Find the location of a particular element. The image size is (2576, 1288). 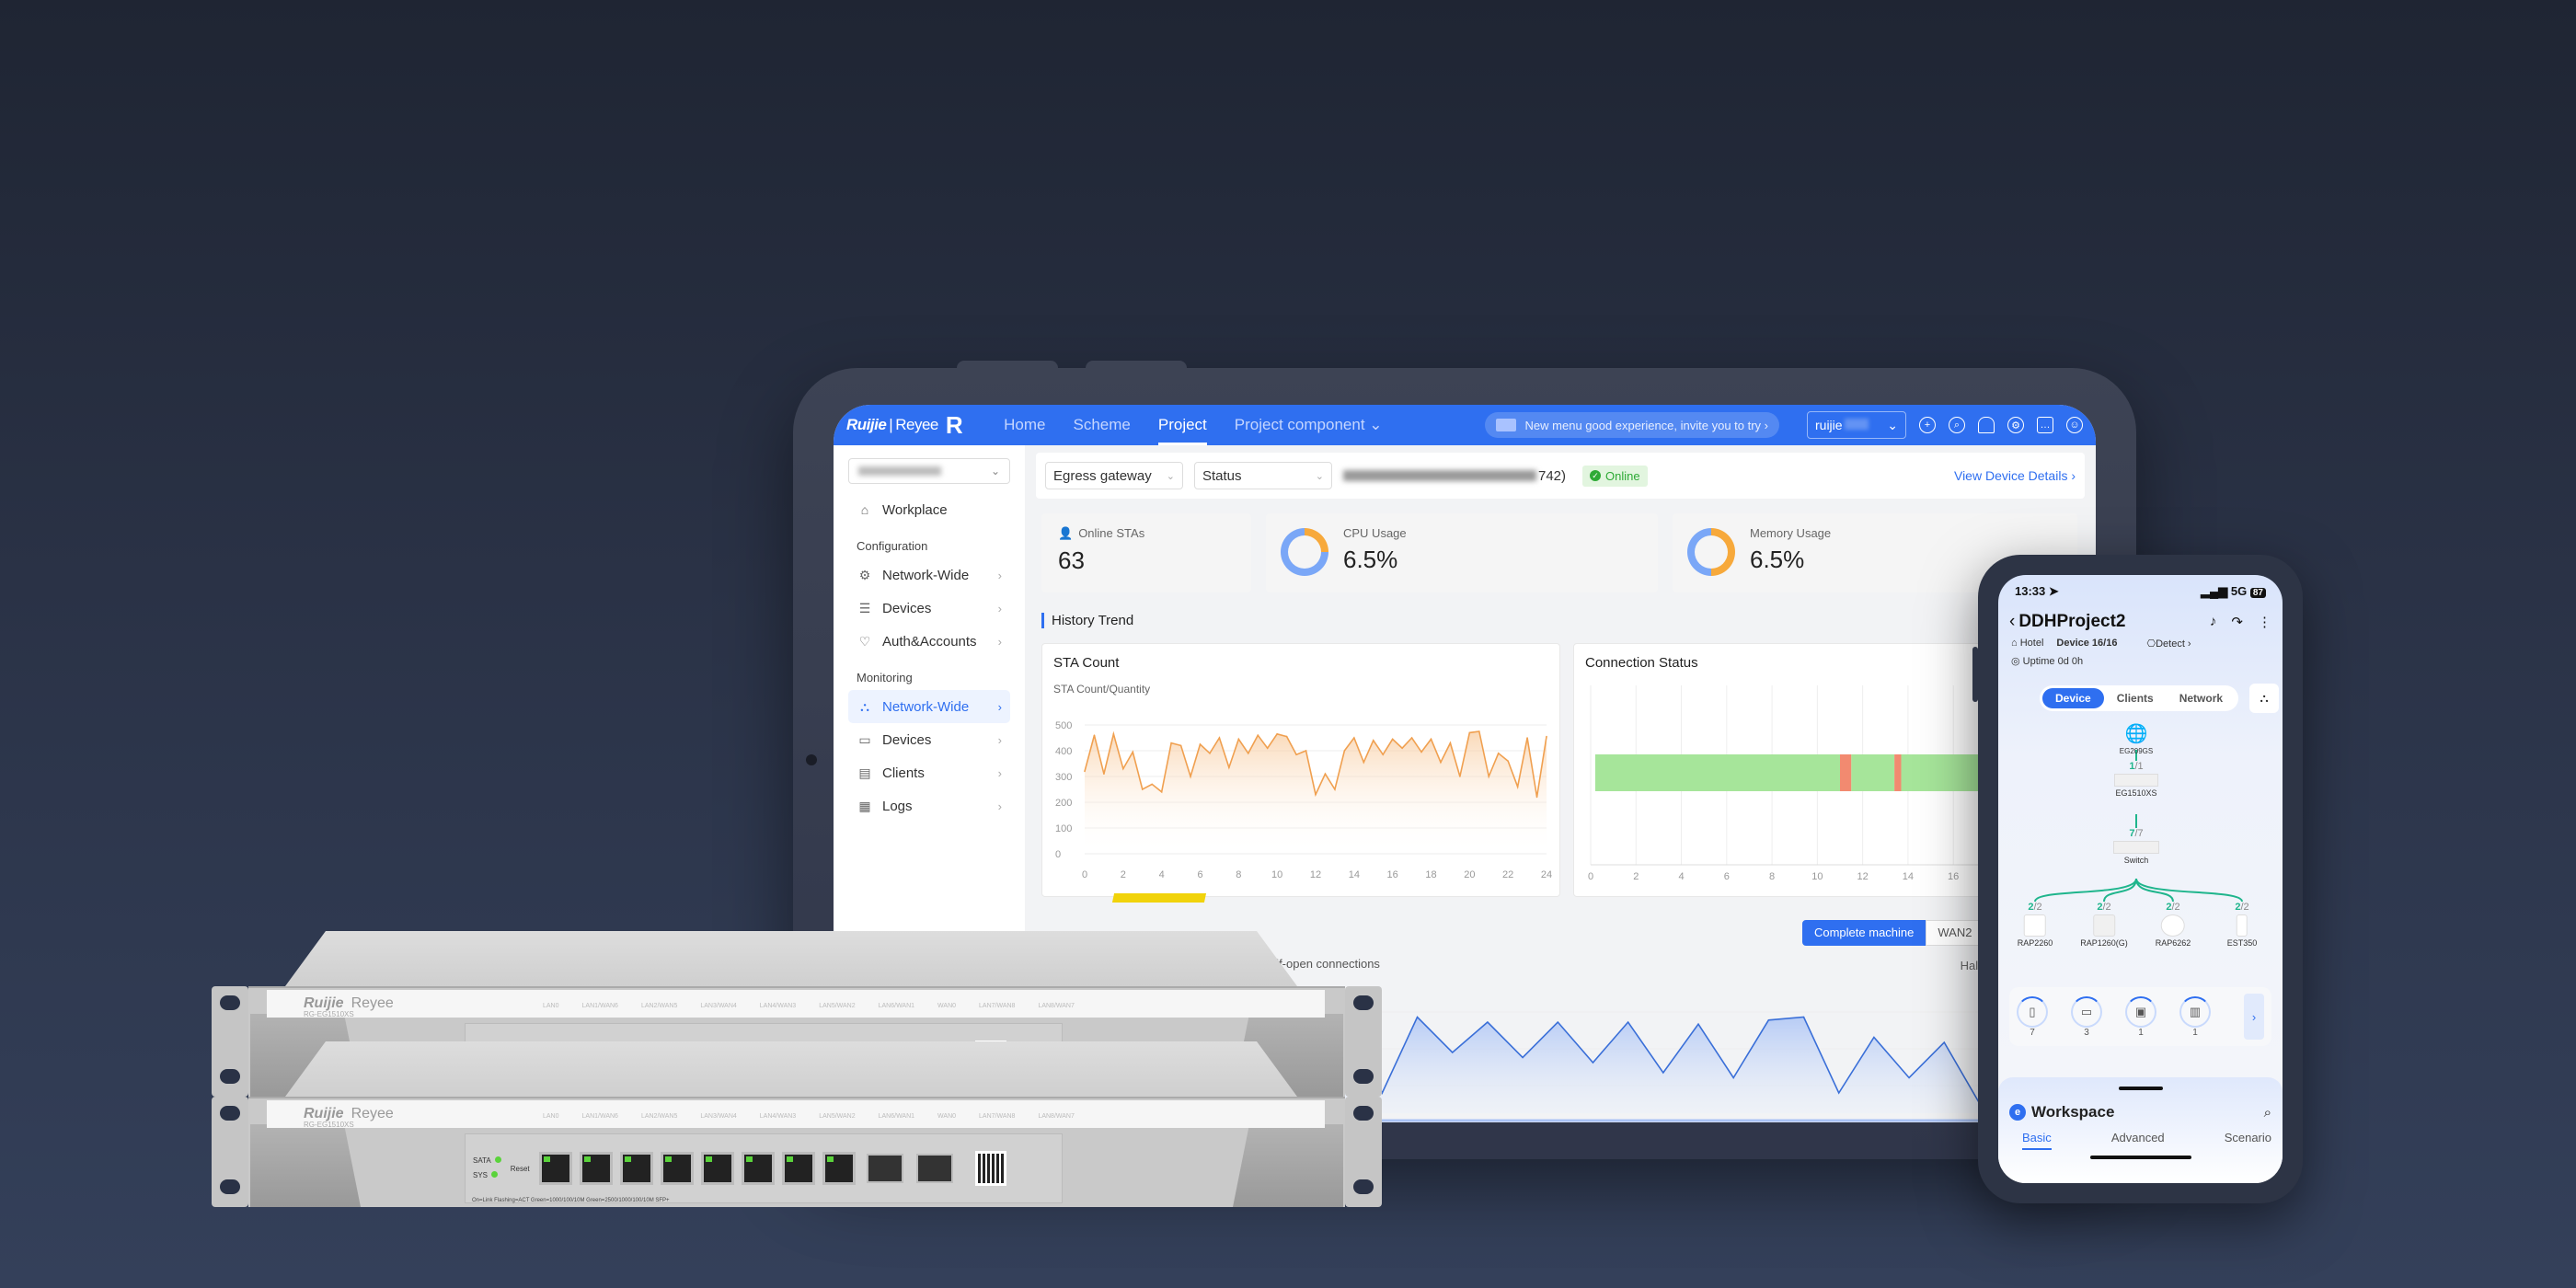

tab-complete-machine: Complete machine is located at coordinates (1863, 933).